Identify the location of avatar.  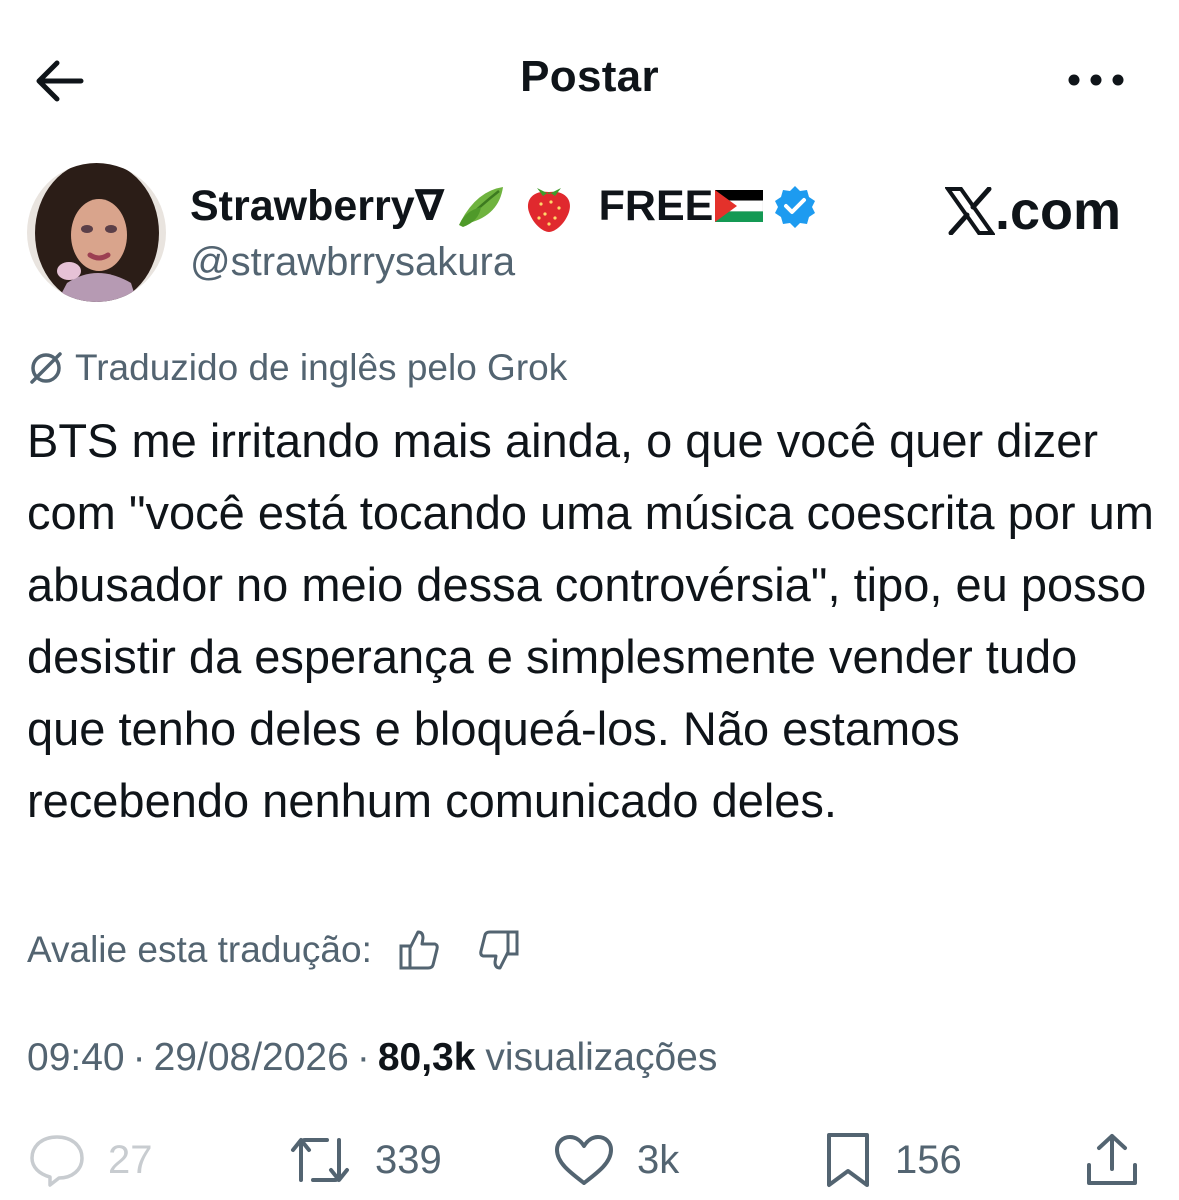
(96, 232).